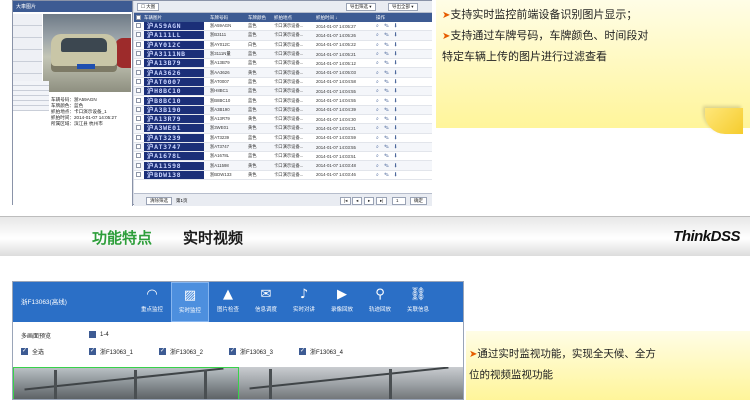  What do you see at coordinates (251, 351) in the screenshot?
I see `channel-checkbox-3: ✓ 浙F13063_3` at bounding box center [251, 351].